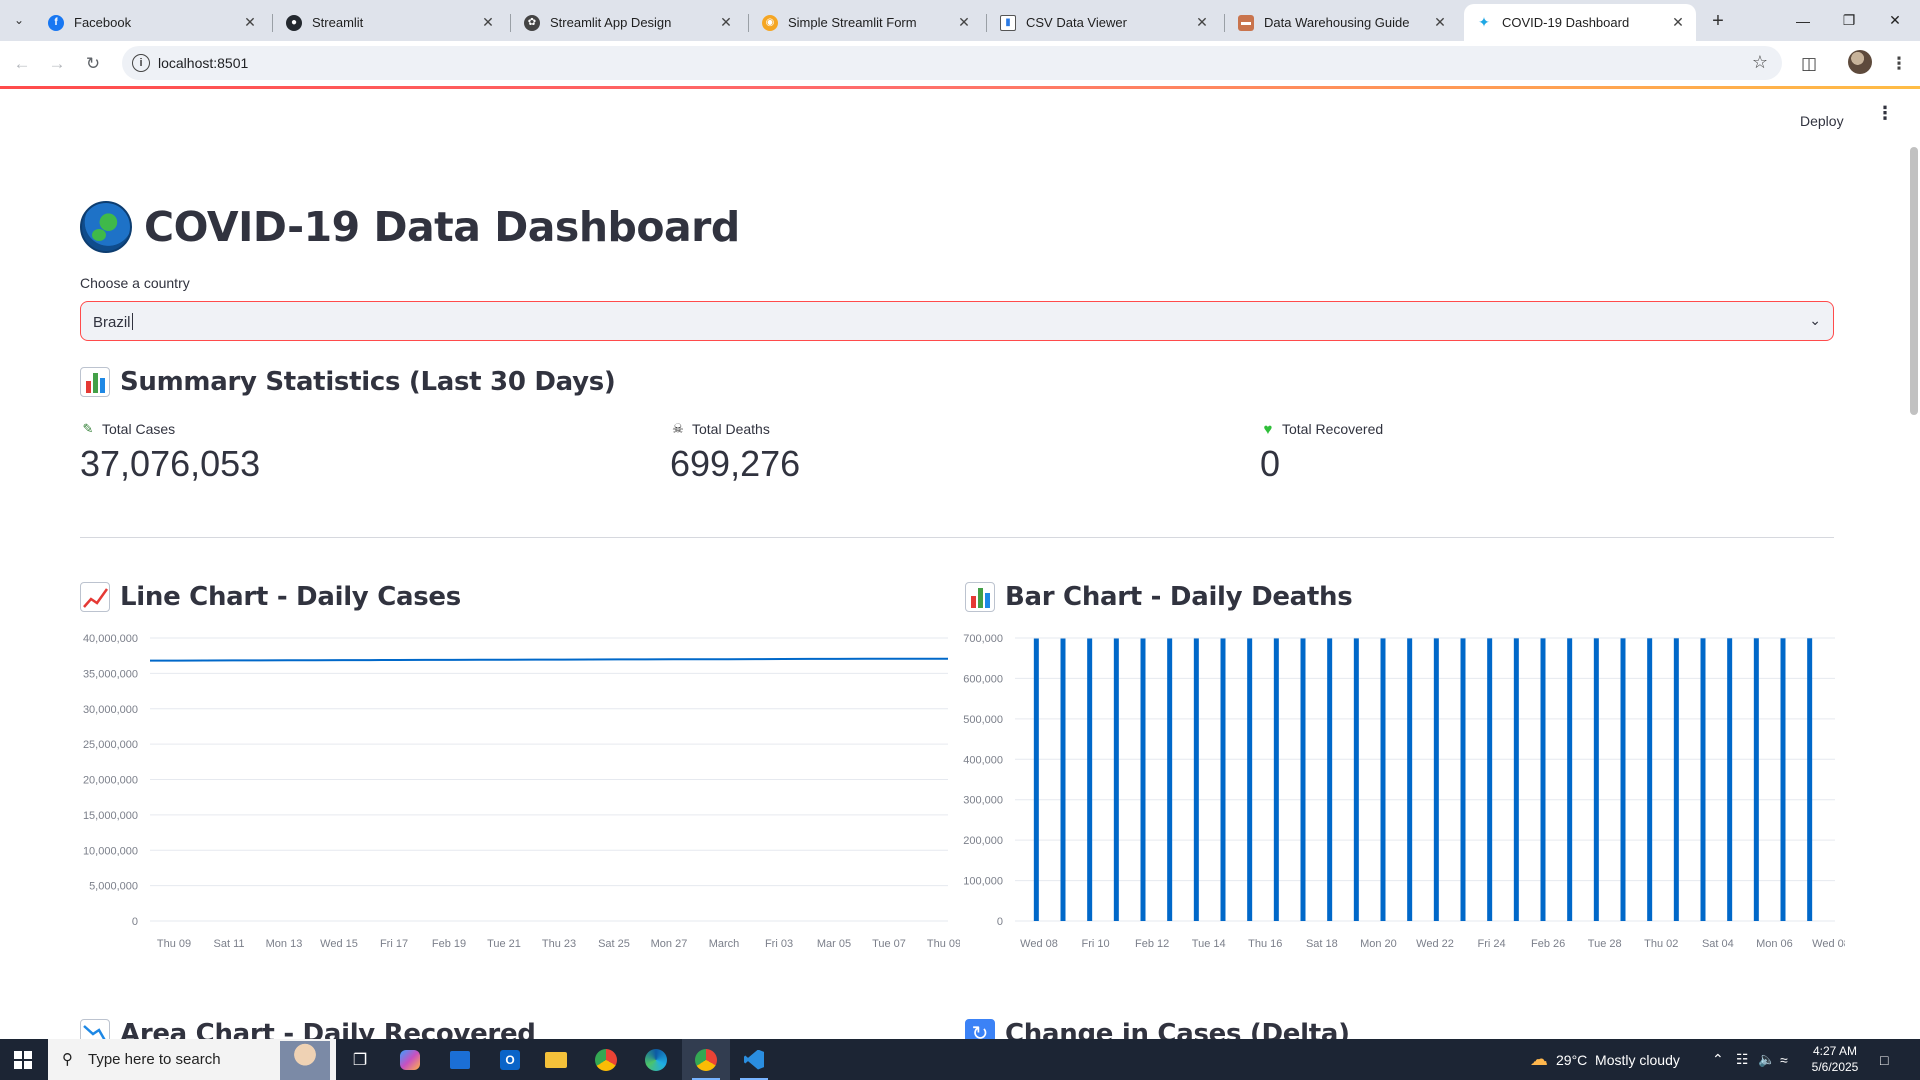  What do you see at coordinates (19, 20) in the screenshot?
I see `tab-search-chevron-icon: ⌄` at bounding box center [19, 20].